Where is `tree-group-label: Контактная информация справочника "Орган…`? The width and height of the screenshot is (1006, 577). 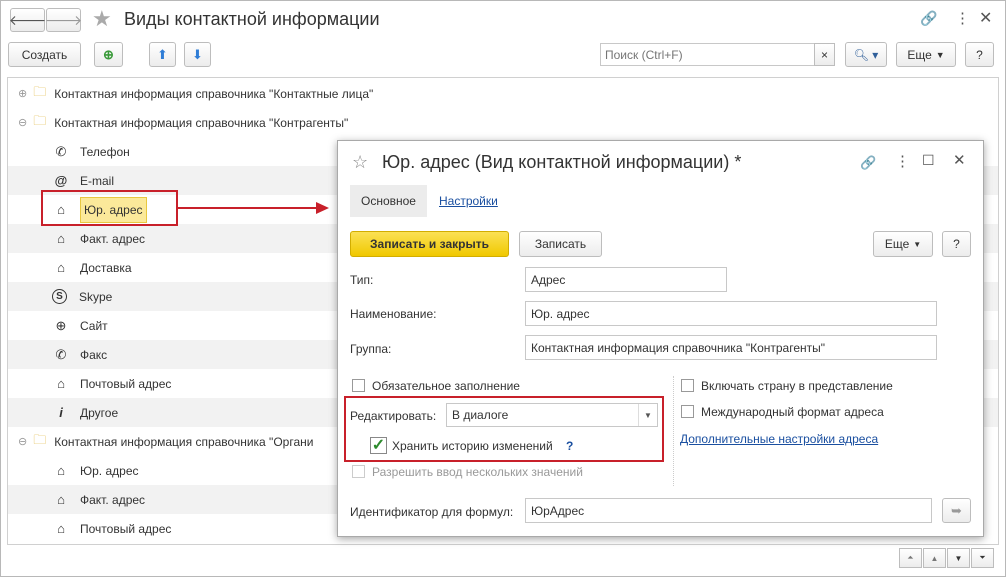
tree-group-label: Контактная информация справочника "Орган… is located at coordinates (184, 441).